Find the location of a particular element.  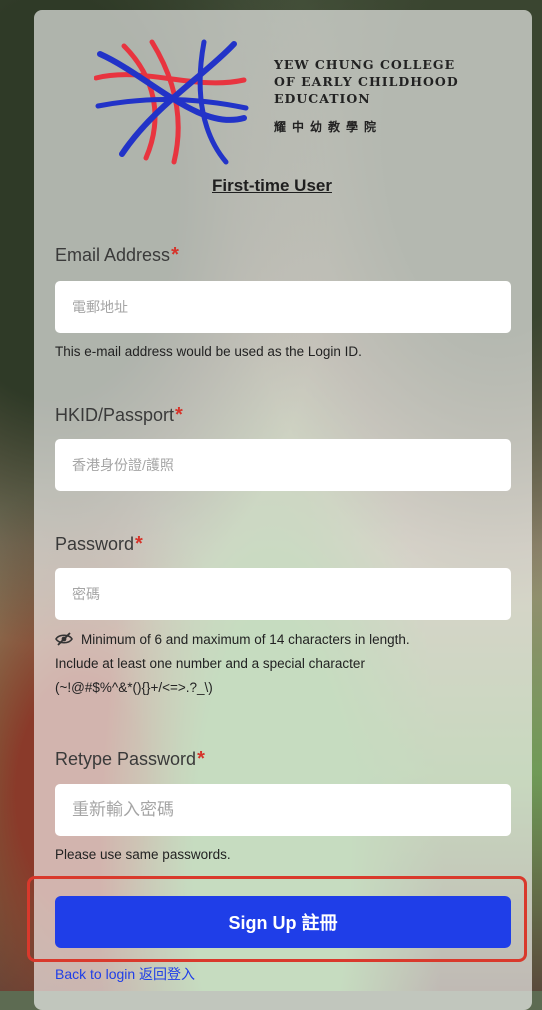

password-hint-line3: (~!@#$%^&*(){}+/<=>.?_\) is located at coordinates (134, 687).